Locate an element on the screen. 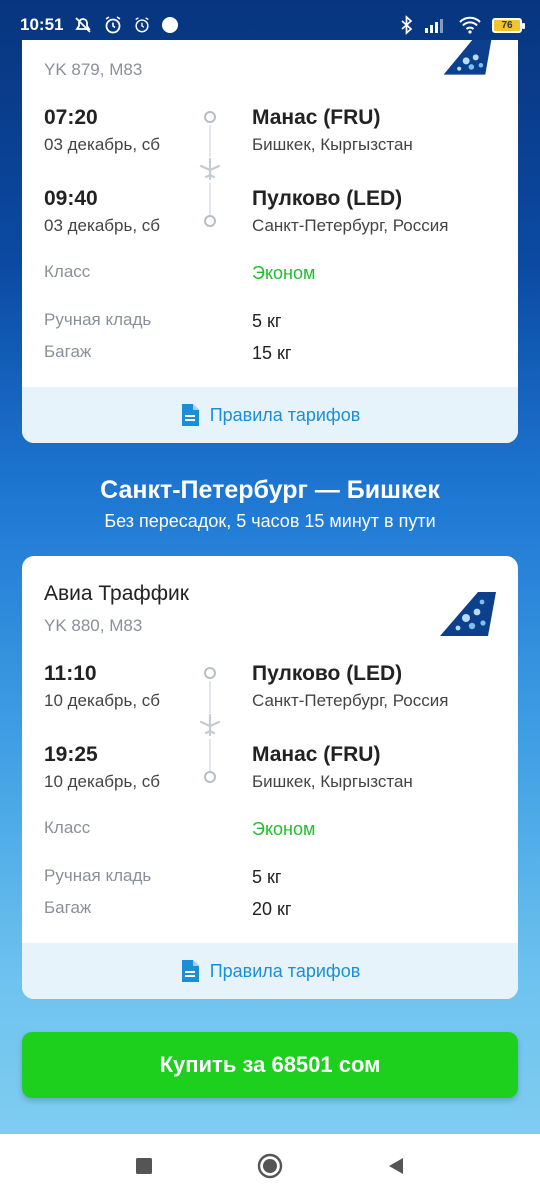 This screenshot has width=540, height=1198. wifi-icon is located at coordinates (470, 25).